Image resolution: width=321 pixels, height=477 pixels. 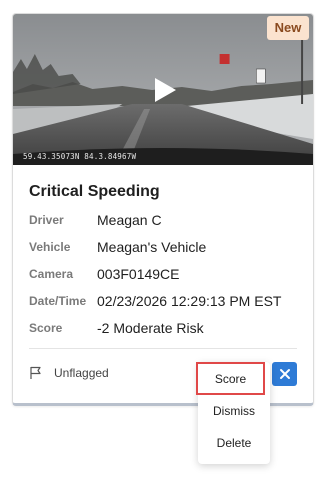 I want to click on score-label: Score, so click(x=46, y=328).